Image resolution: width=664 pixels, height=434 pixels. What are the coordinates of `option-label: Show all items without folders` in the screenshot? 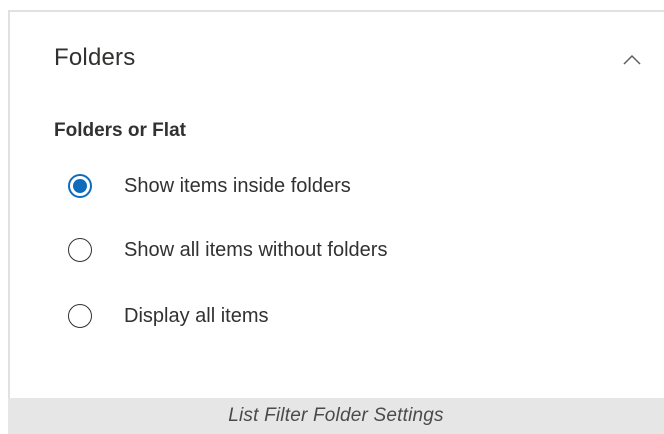 It's located at (256, 249).